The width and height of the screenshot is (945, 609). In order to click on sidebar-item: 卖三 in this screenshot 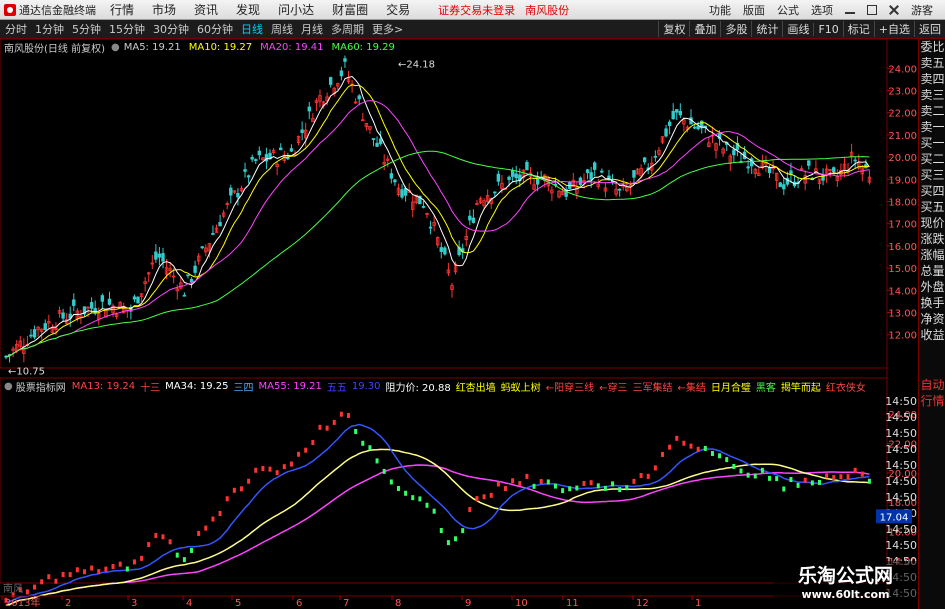, I will do `click(932, 95)`.